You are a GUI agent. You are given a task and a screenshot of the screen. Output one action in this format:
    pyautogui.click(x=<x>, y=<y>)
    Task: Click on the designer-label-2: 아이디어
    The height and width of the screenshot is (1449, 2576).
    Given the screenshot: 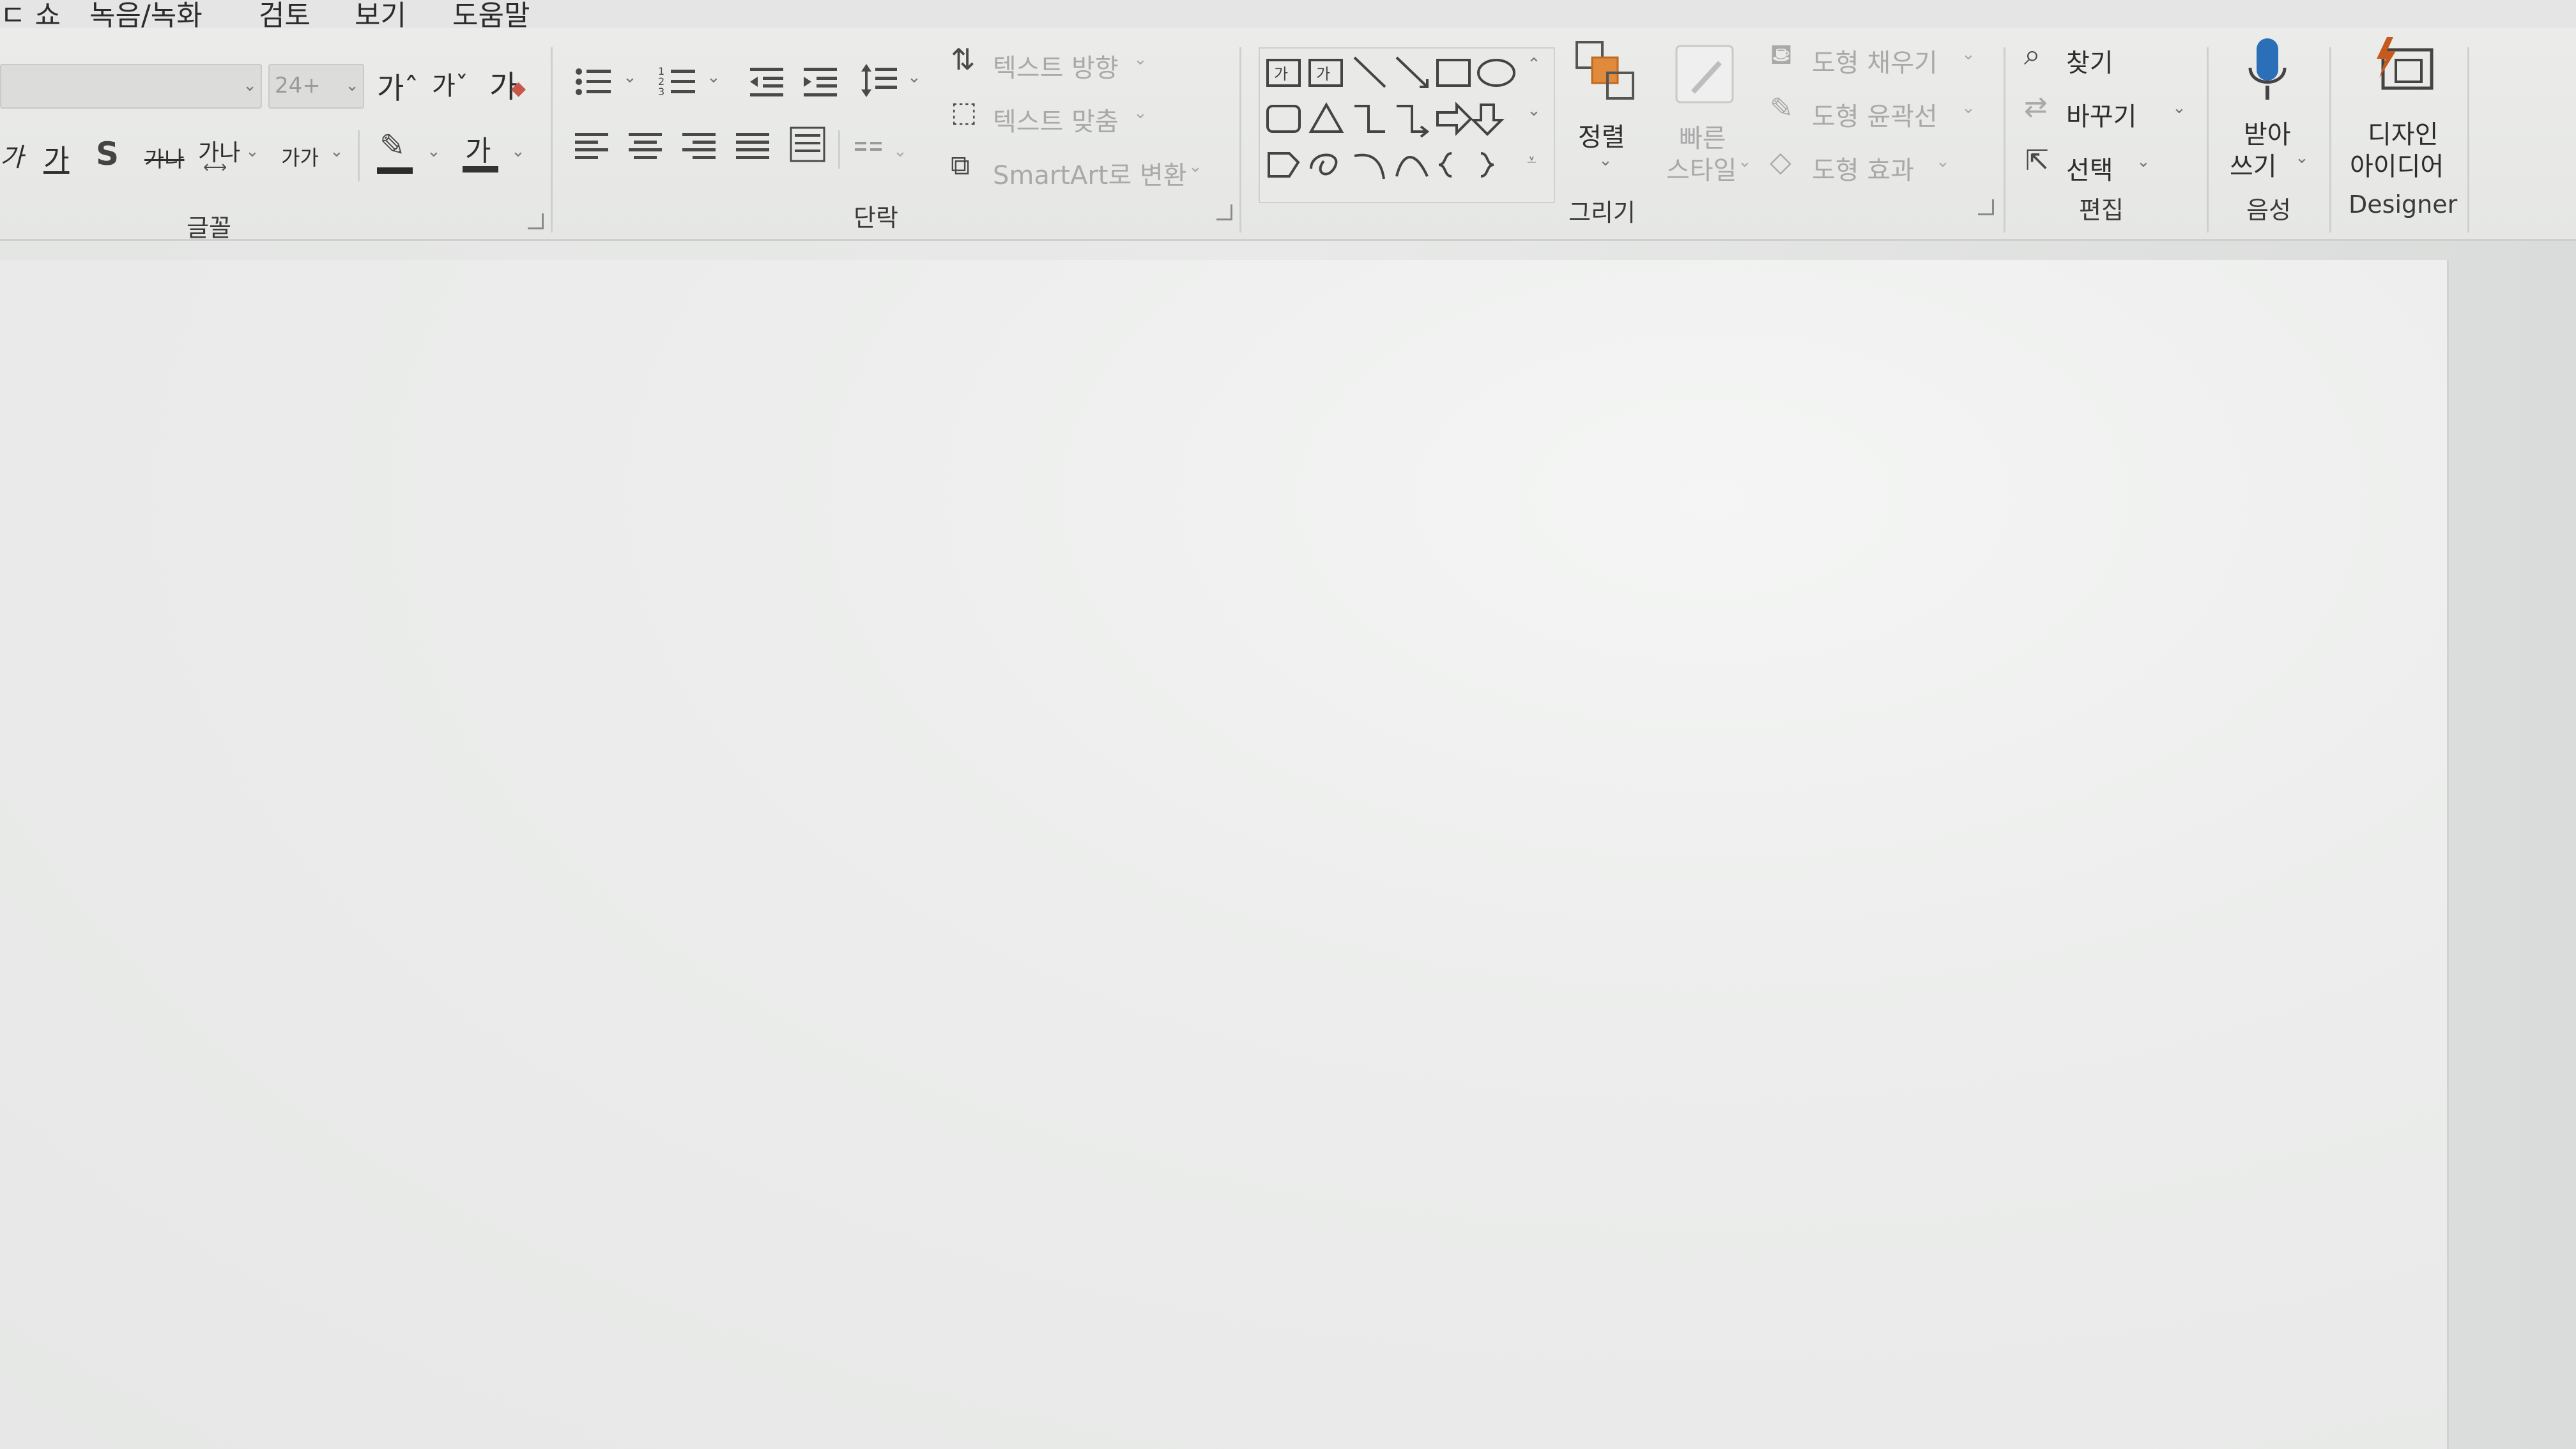 What is the action you would take?
    pyautogui.click(x=2397, y=166)
    